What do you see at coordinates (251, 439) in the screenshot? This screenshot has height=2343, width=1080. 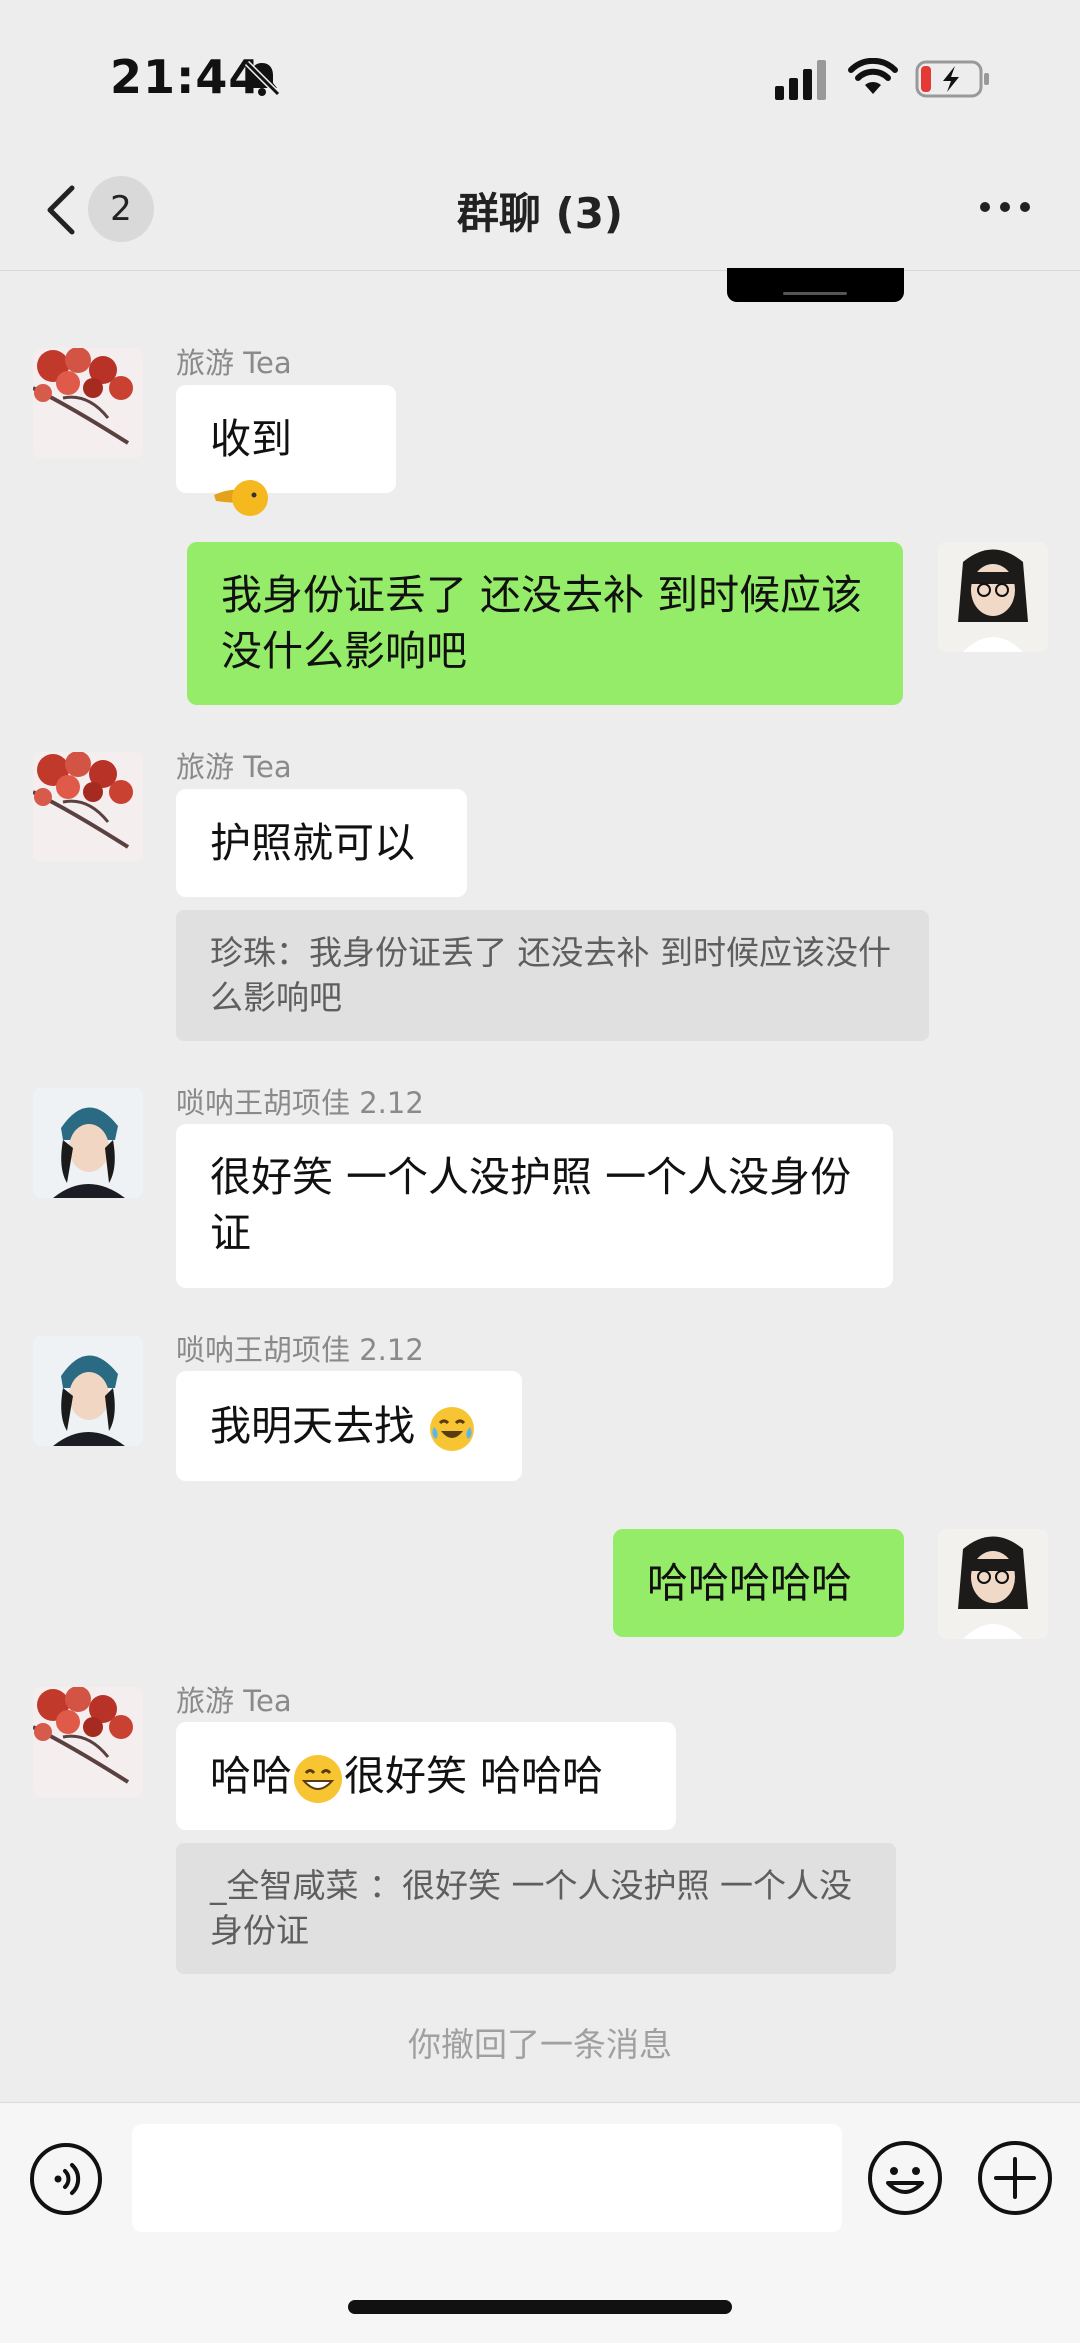 I see `message-text: 收到` at bounding box center [251, 439].